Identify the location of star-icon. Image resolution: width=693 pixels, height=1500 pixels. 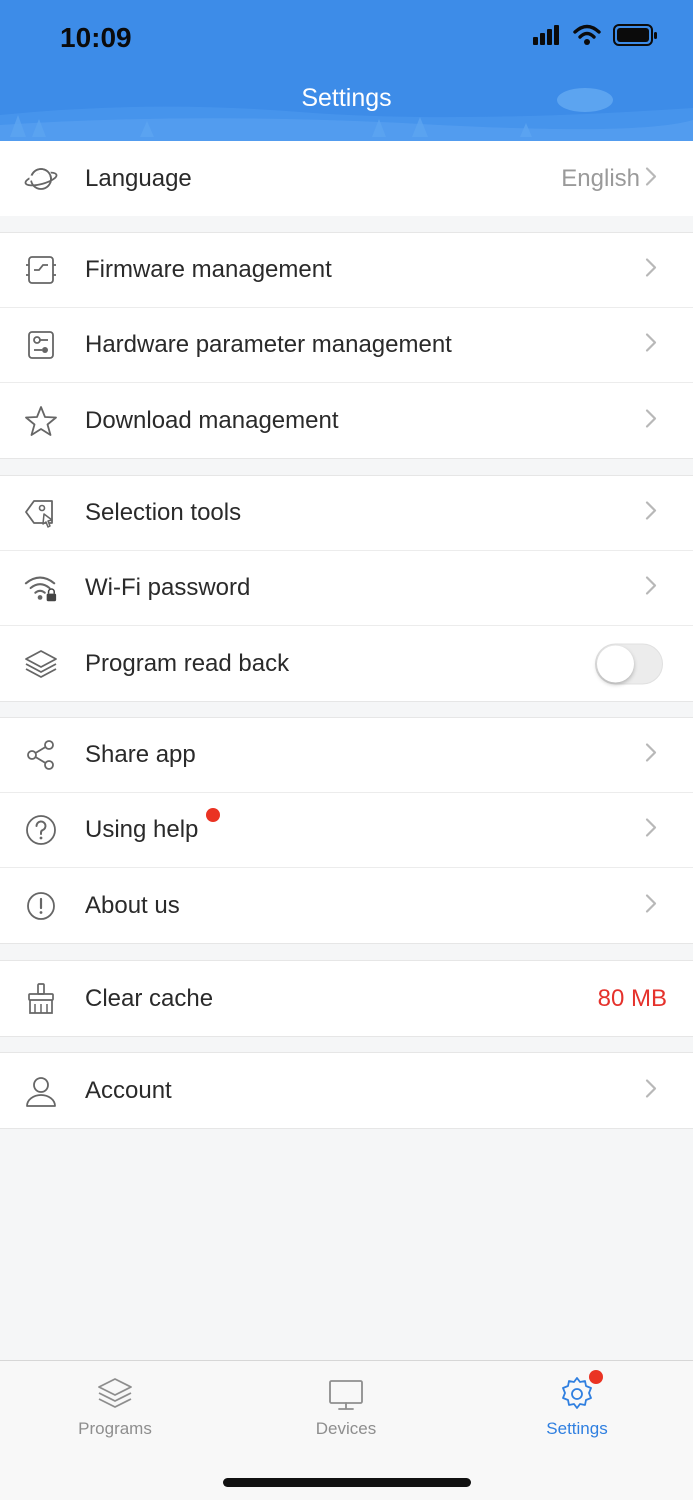
(41, 421).